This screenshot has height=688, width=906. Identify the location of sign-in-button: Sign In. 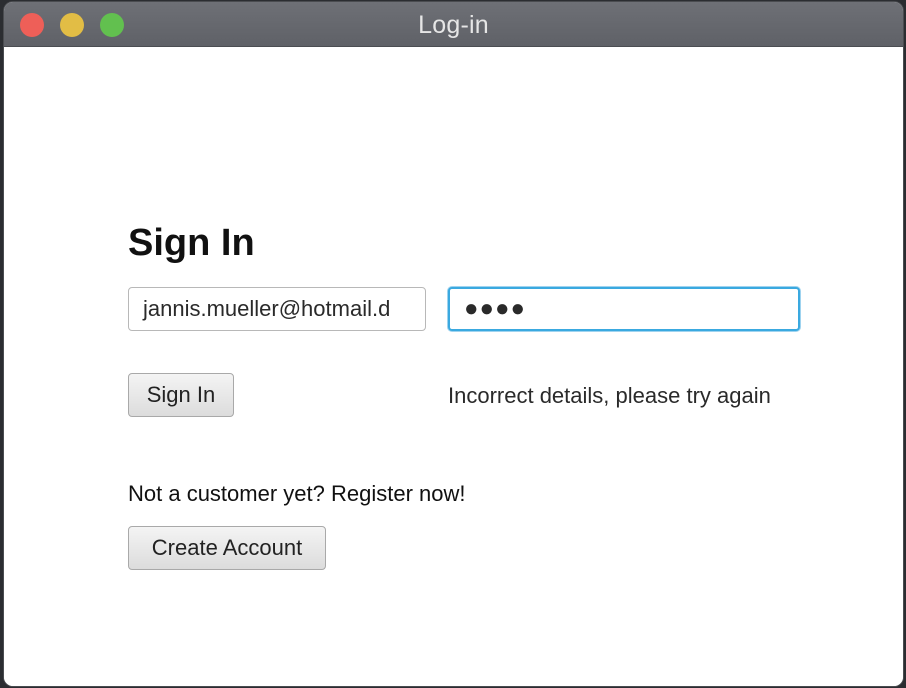
(181, 395).